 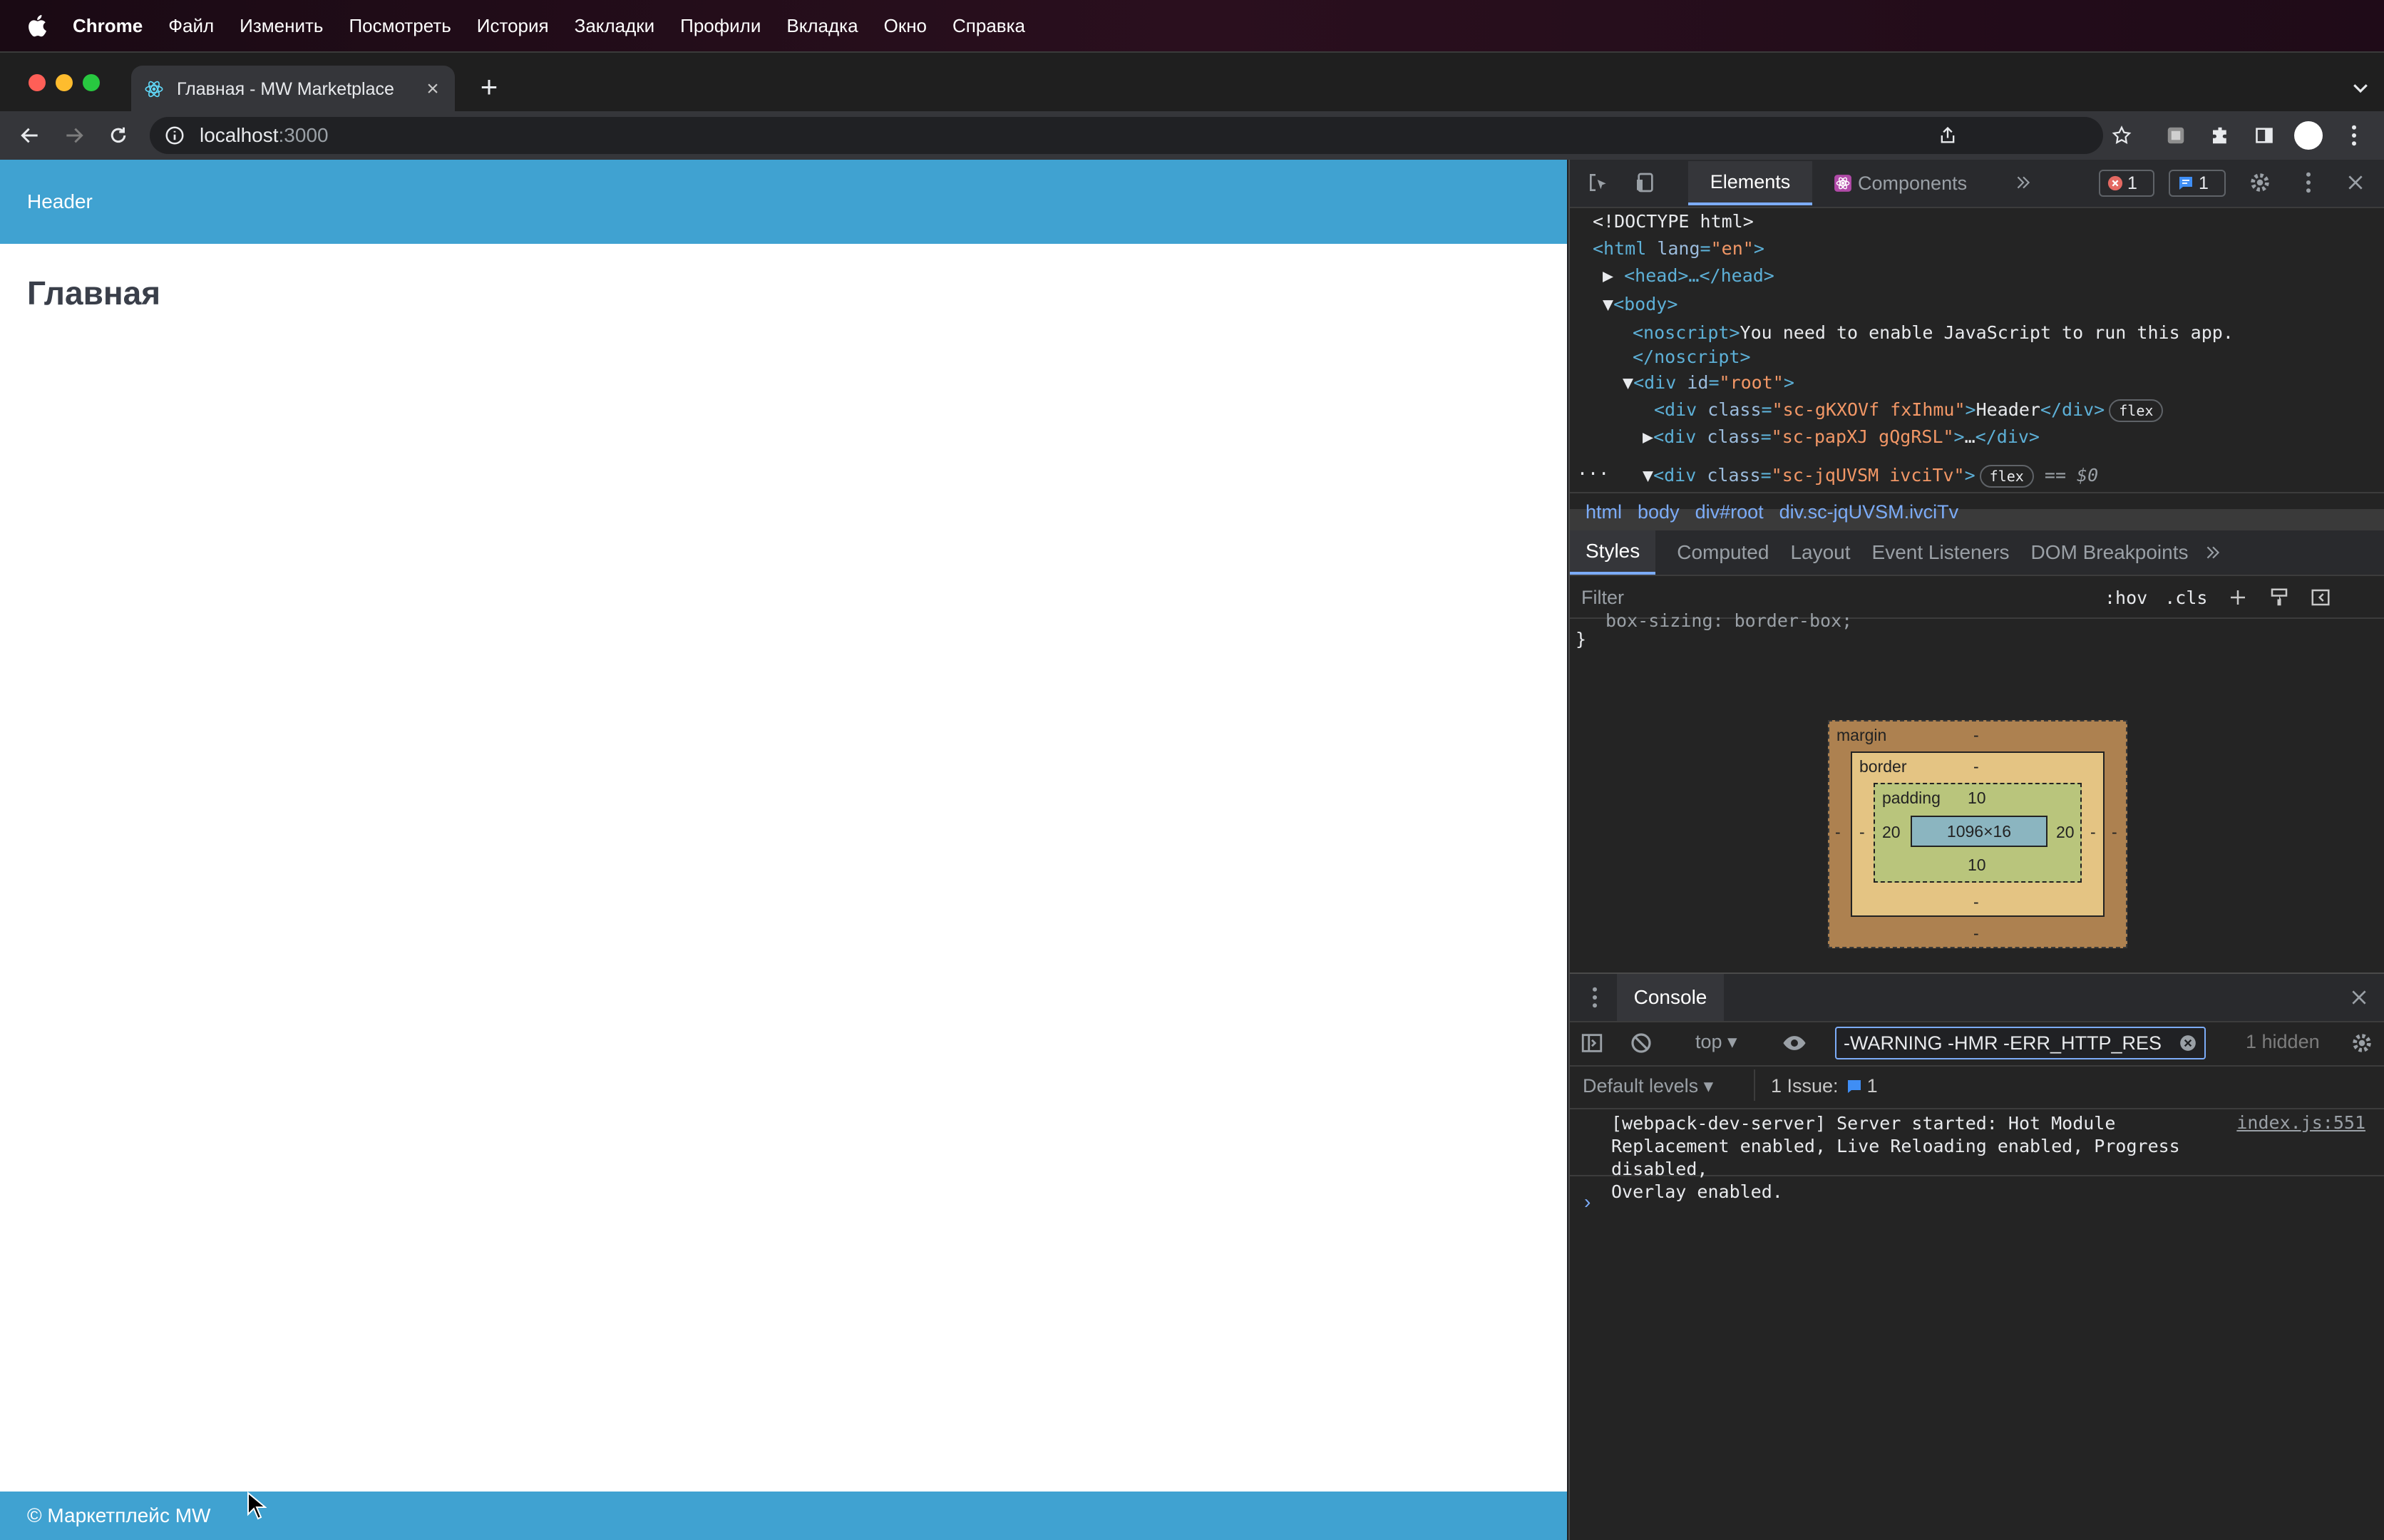 I want to click on tab-styles: Styles, so click(x=1613, y=552).